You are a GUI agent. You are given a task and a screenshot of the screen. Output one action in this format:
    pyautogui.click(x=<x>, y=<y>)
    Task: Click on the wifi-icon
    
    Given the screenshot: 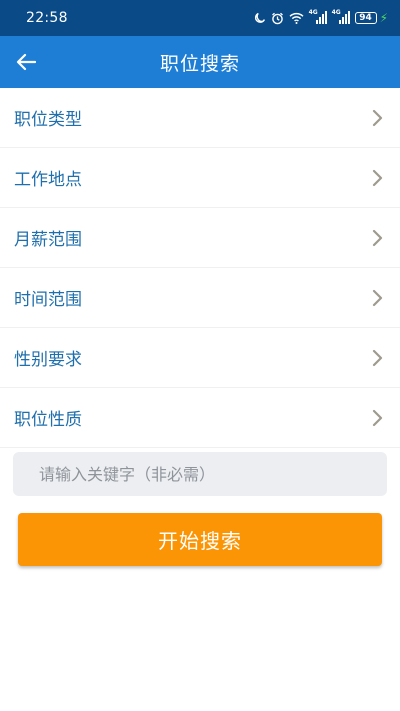 What is the action you would take?
    pyautogui.click(x=296, y=18)
    